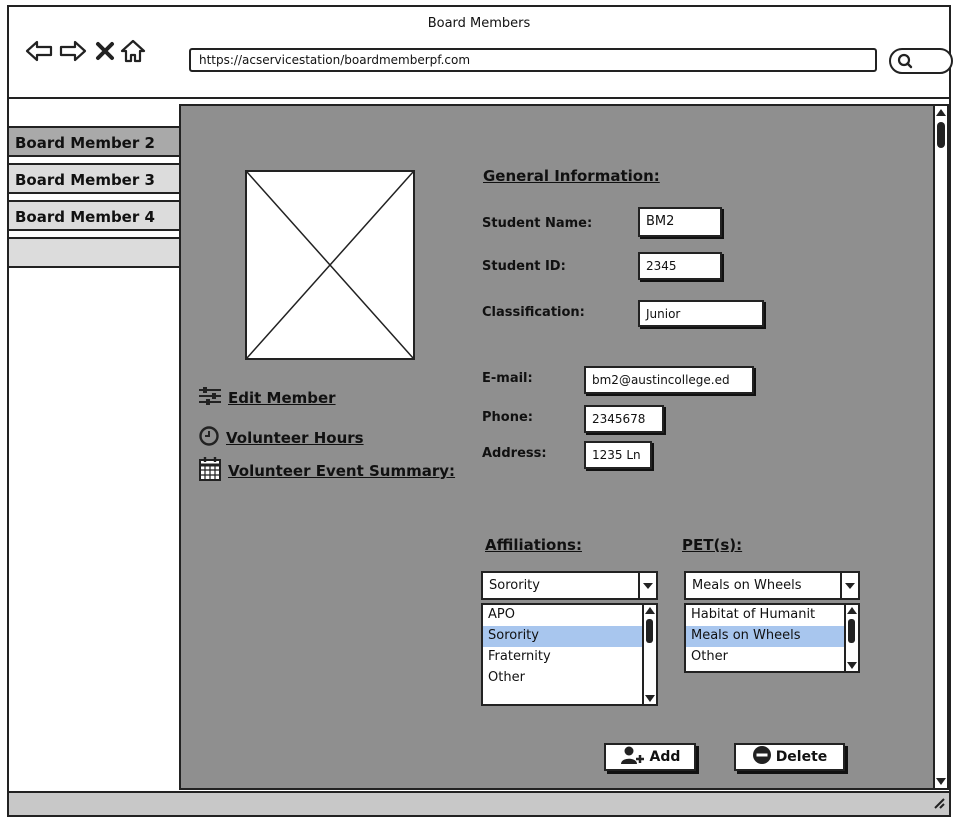 This screenshot has width=957, height=823. What do you see at coordinates (282, 398) in the screenshot?
I see `edit-member-label: Edit Member` at bounding box center [282, 398].